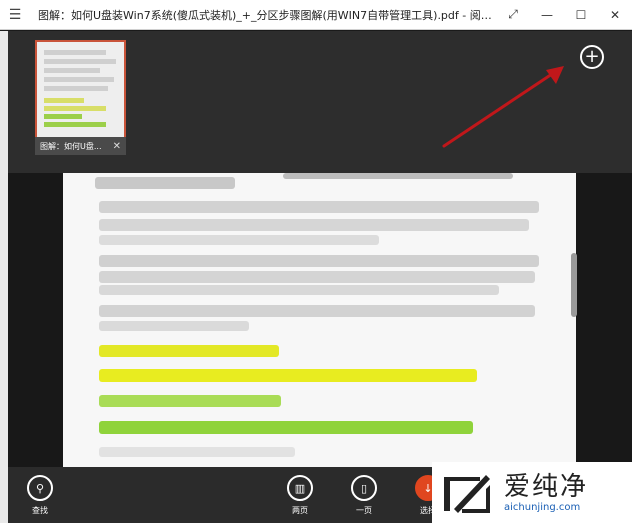 This screenshot has width=632, height=523. I want to click on open-book-icon: ▥, so click(300, 488).